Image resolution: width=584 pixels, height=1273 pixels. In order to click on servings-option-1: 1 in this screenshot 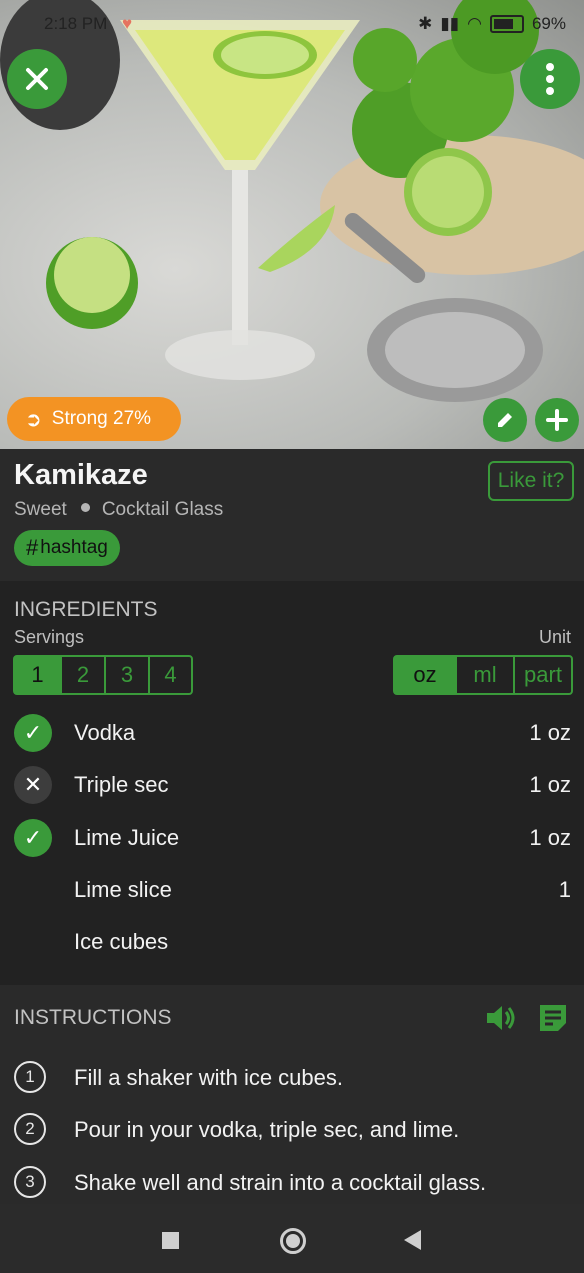, I will do `click(37, 675)`.